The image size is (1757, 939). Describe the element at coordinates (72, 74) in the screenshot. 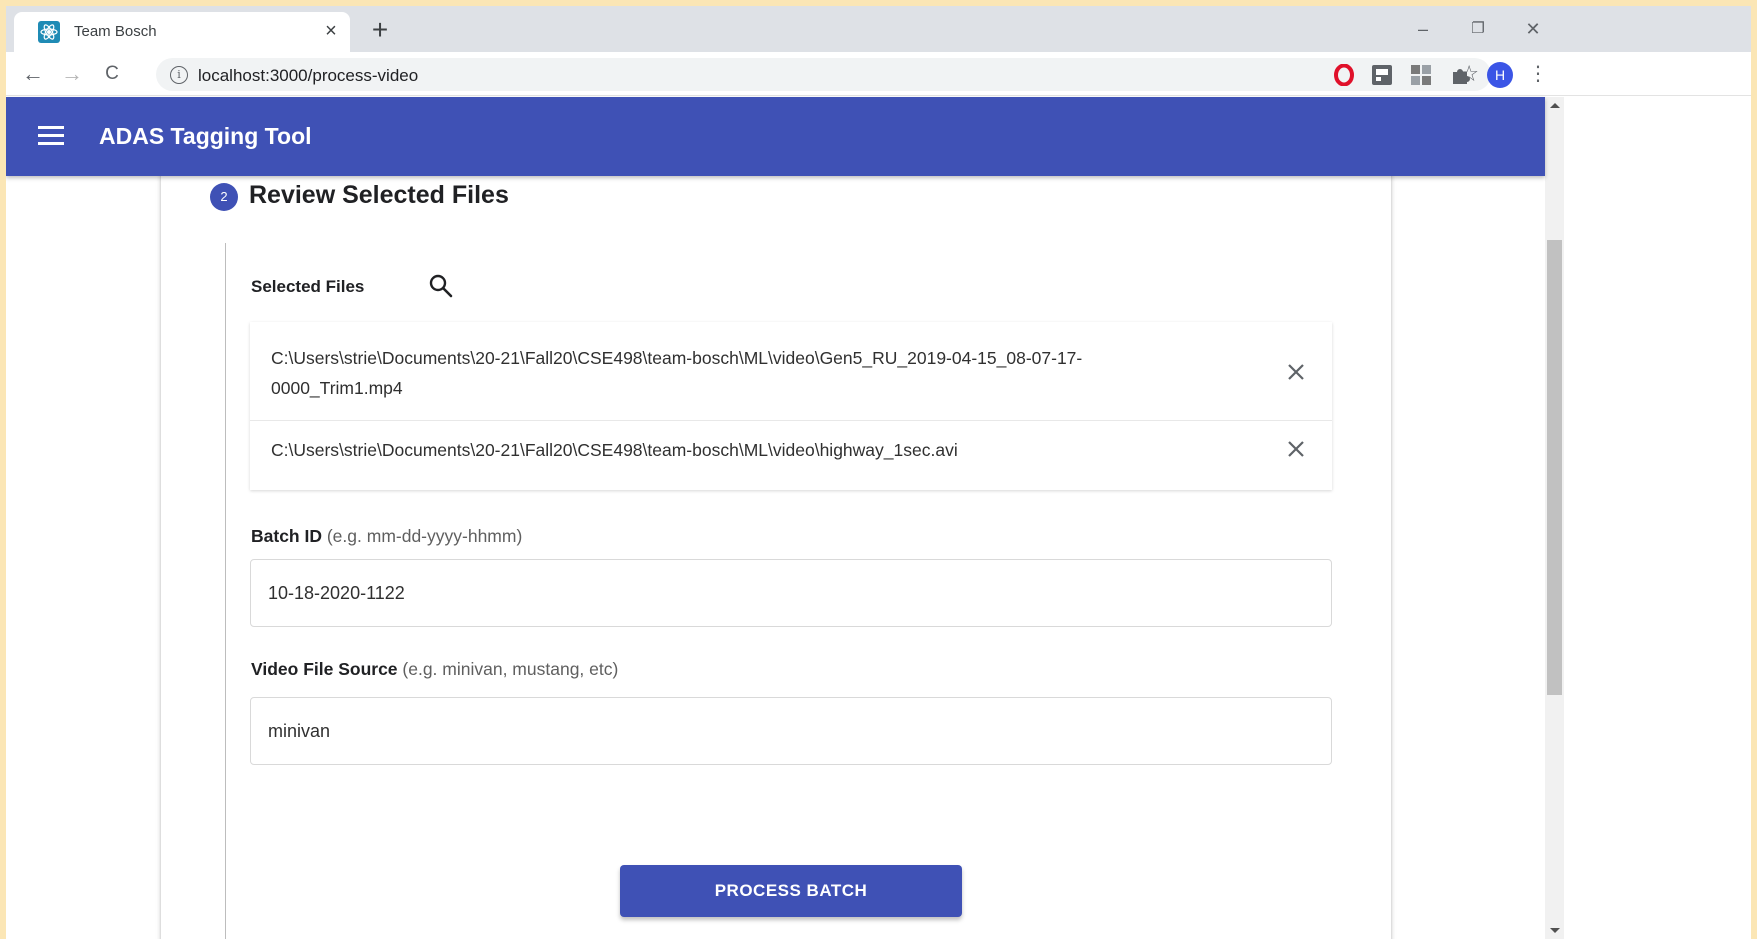

I see `forward-icon: →` at that location.